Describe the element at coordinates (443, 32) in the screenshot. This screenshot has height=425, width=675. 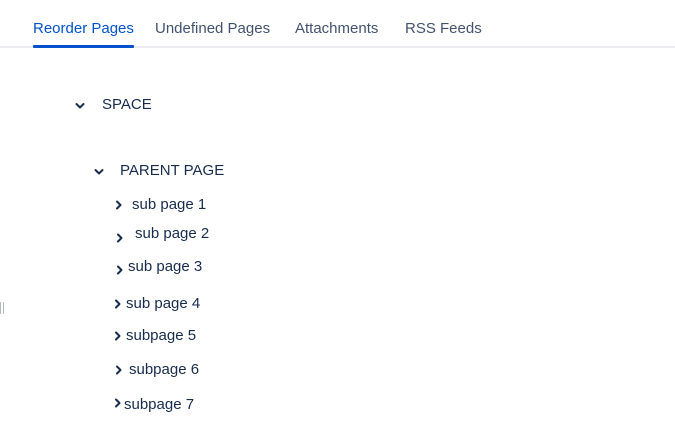
I see `tab-rss-feeds: RSS Feeds` at that location.